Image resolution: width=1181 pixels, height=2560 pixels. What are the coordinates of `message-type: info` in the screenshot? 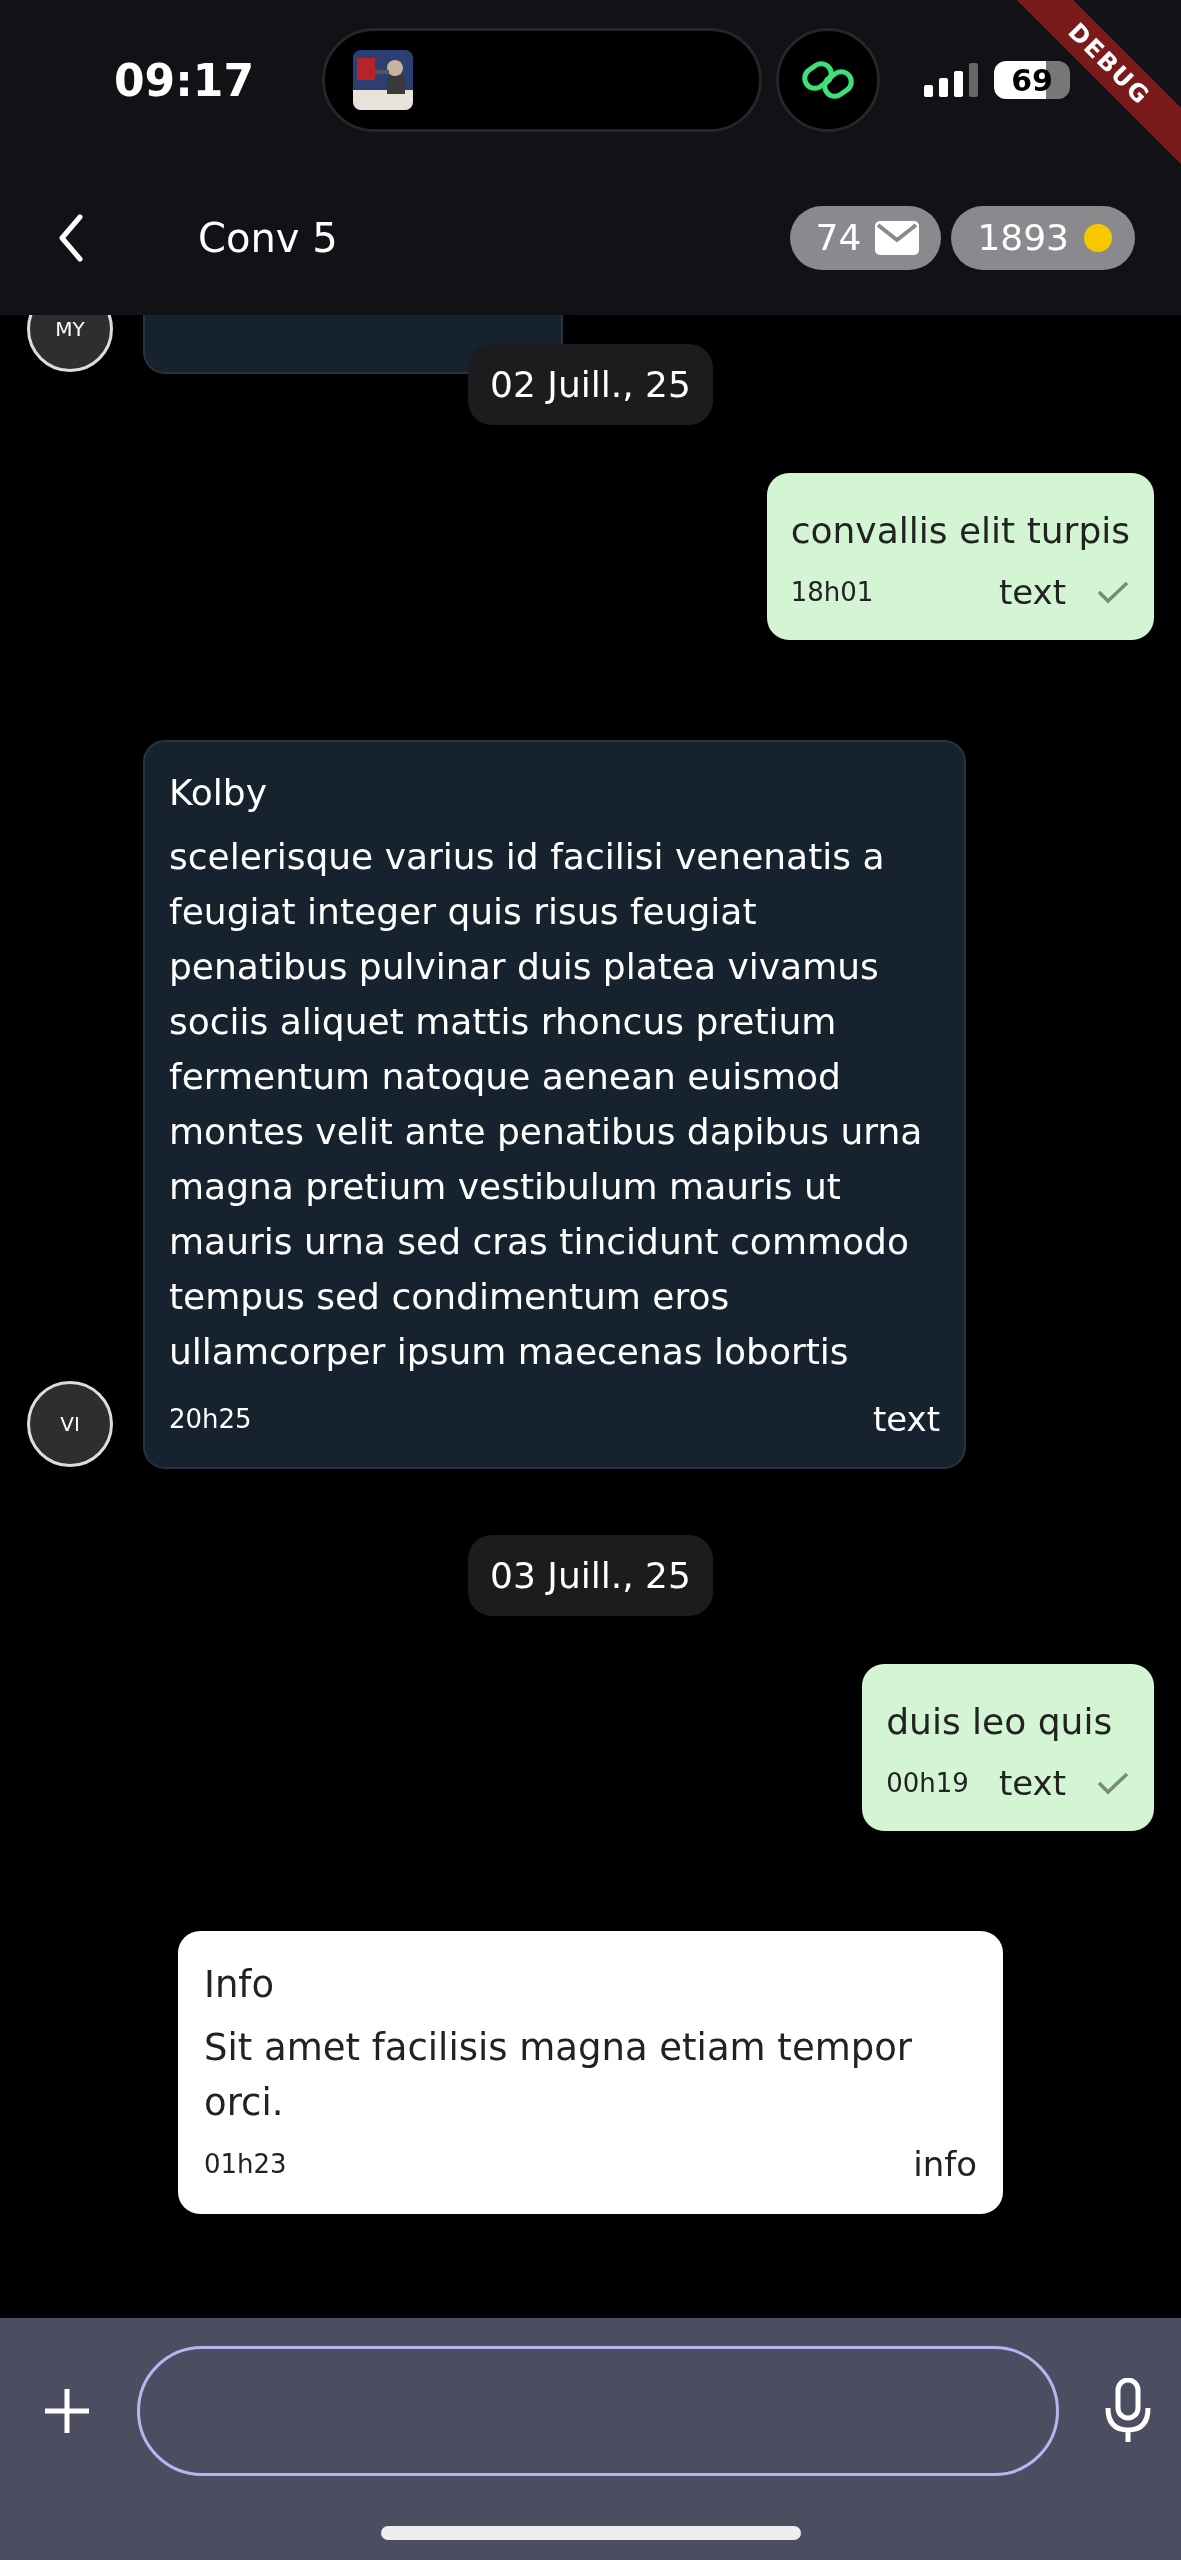 It's located at (945, 2164).